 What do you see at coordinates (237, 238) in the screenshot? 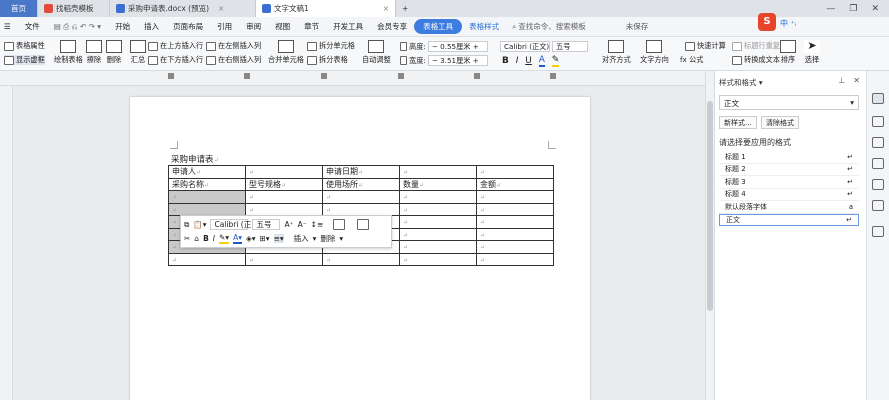
I see `font-color-button: A▾` at bounding box center [237, 238].